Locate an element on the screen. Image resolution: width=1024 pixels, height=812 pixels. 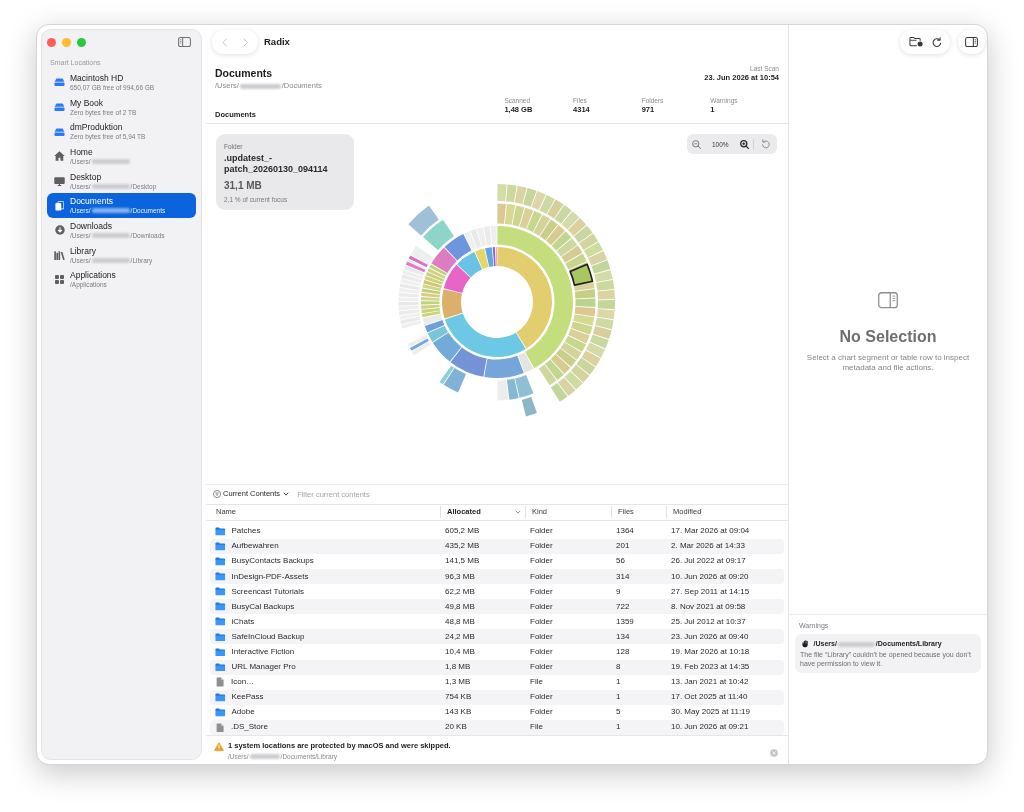
date-cell: 23. Jun 2026 at 09:40 is located at coordinates (710, 636).